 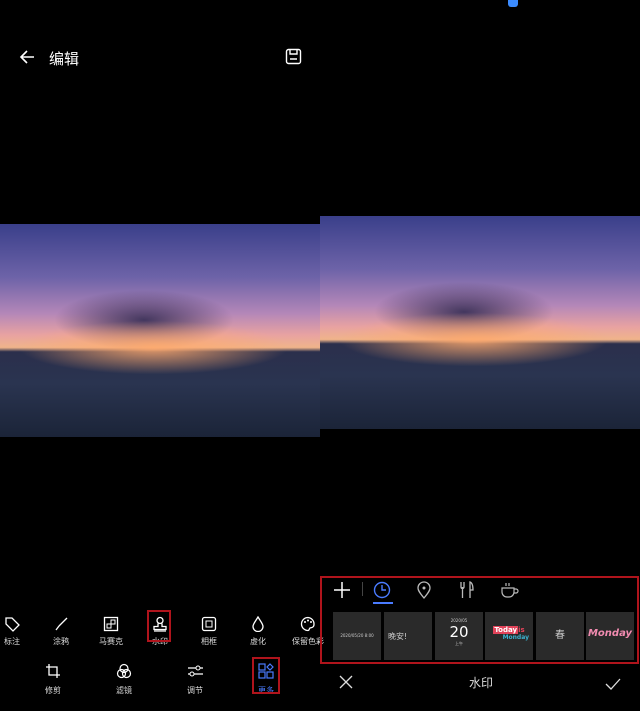 What do you see at coordinates (307, 624) in the screenshot?
I see `palette-icon` at bounding box center [307, 624].